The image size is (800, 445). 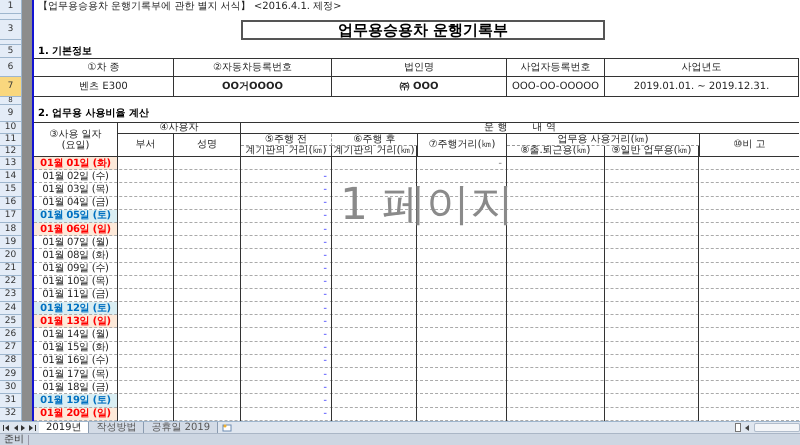 What do you see at coordinates (11, 295) in the screenshot?
I see `row-header: 23` at bounding box center [11, 295].